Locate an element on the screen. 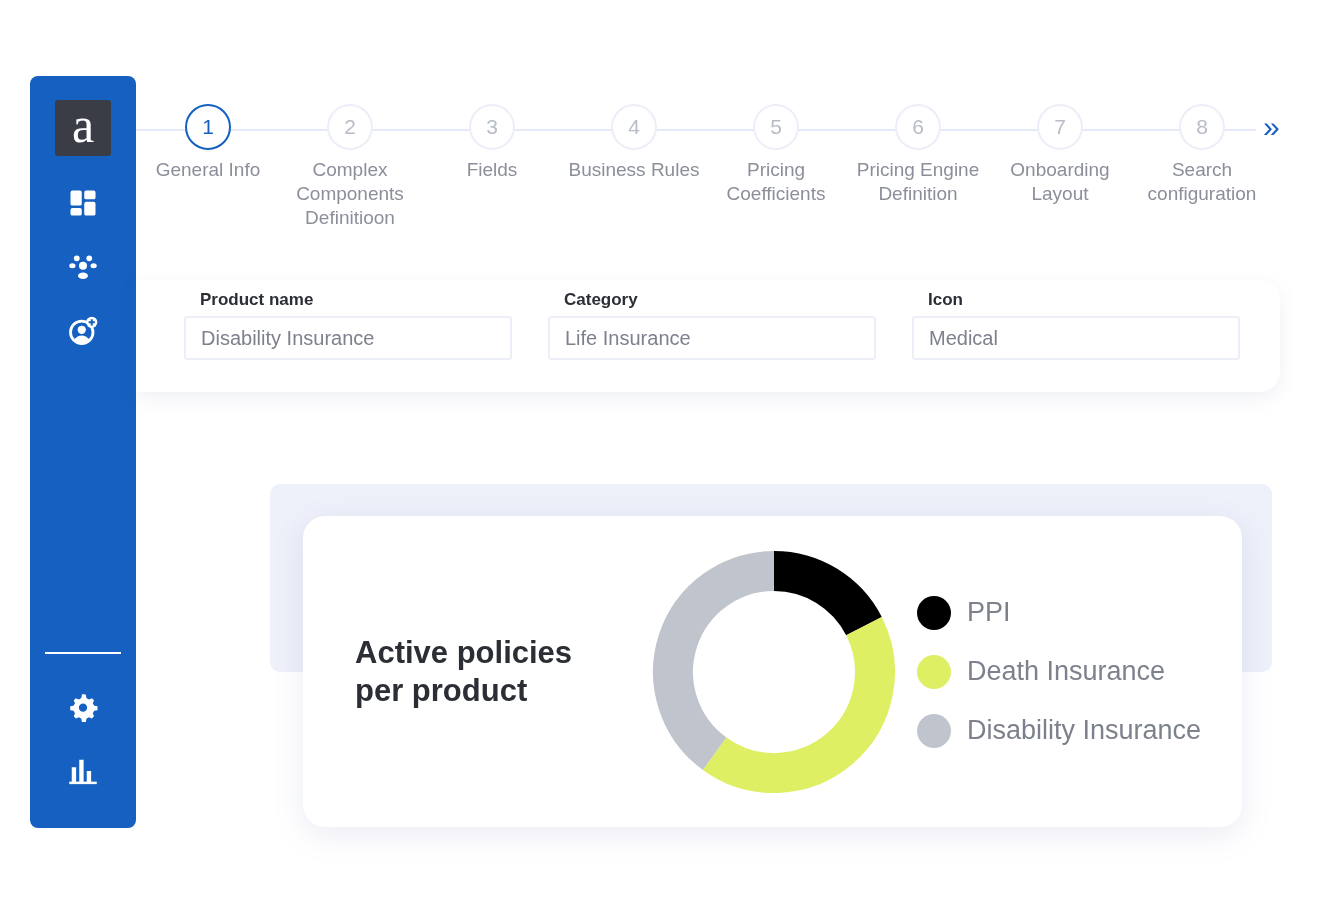  input-field: Disability Insurance is located at coordinates (348, 338).